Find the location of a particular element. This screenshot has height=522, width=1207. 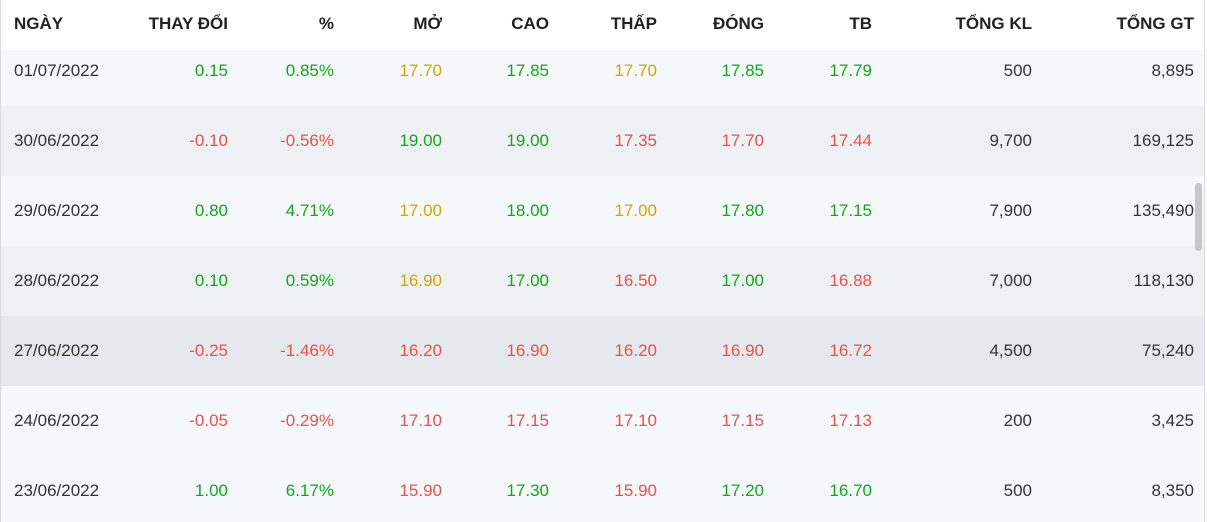

change-cell: -0.25 is located at coordinates (208, 350).